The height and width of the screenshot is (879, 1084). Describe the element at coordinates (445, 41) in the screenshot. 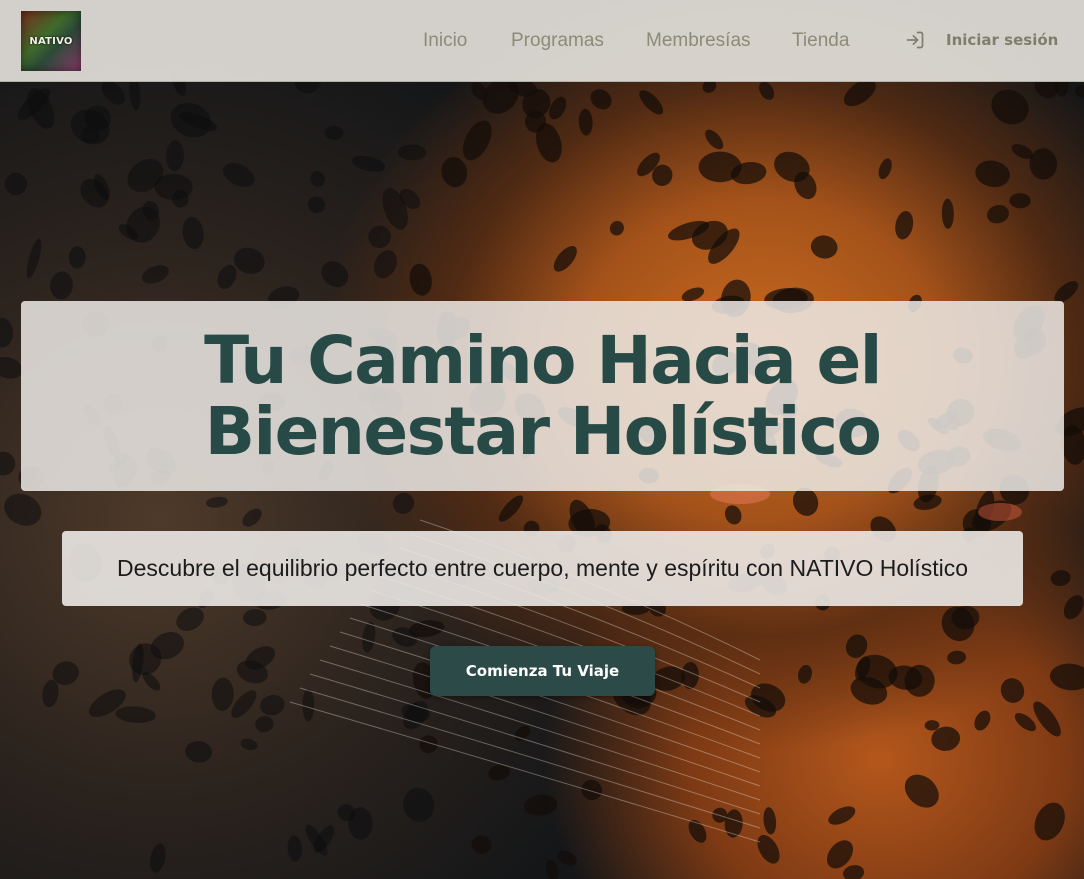

I see `nav-link-inicio: Inicio` at that location.